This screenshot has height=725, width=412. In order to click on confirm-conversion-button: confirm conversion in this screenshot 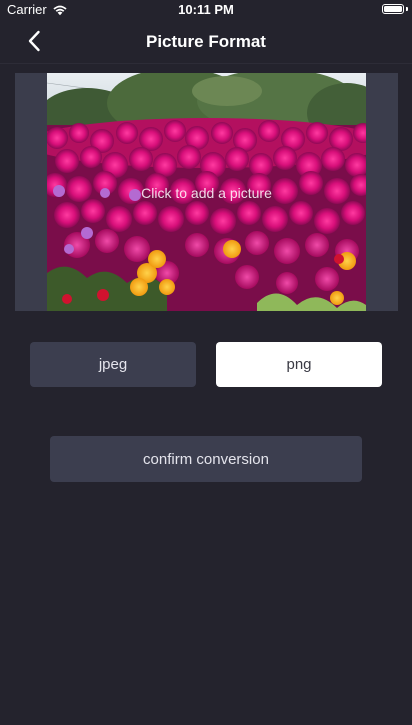, I will do `click(206, 459)`.